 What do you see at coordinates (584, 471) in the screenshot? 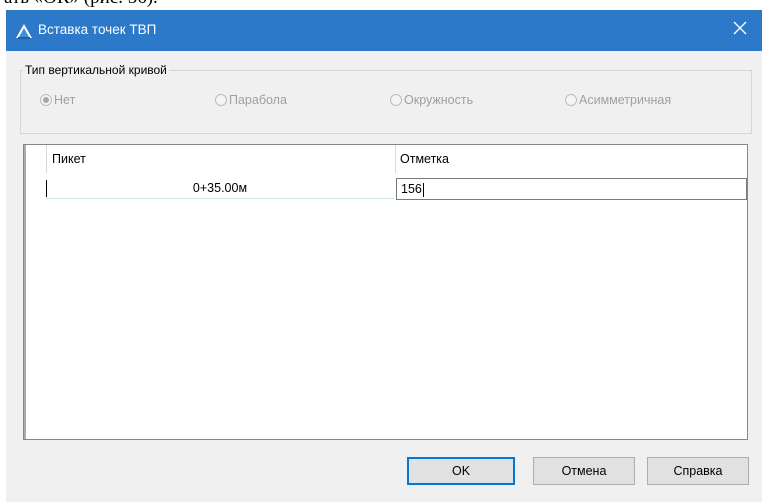
I see `cancel-button: Отмена` at bounding box center [584, 471].